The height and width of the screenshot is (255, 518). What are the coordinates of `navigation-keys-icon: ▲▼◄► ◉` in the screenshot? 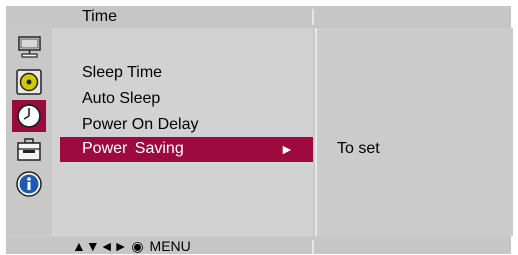 It's located at (108, 246).